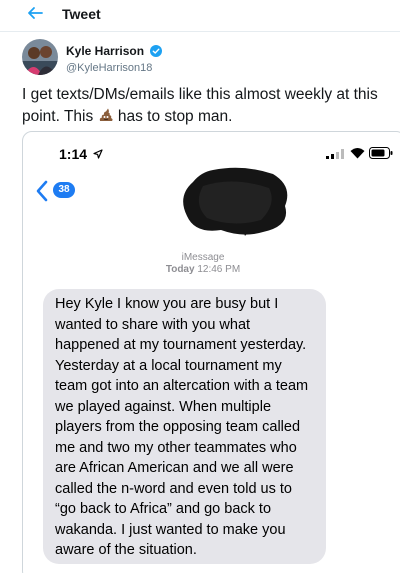  Describe the element at coordinates (114, 68) in the screenshot. I see `author-handle: @KyleHarrison18` at that location.